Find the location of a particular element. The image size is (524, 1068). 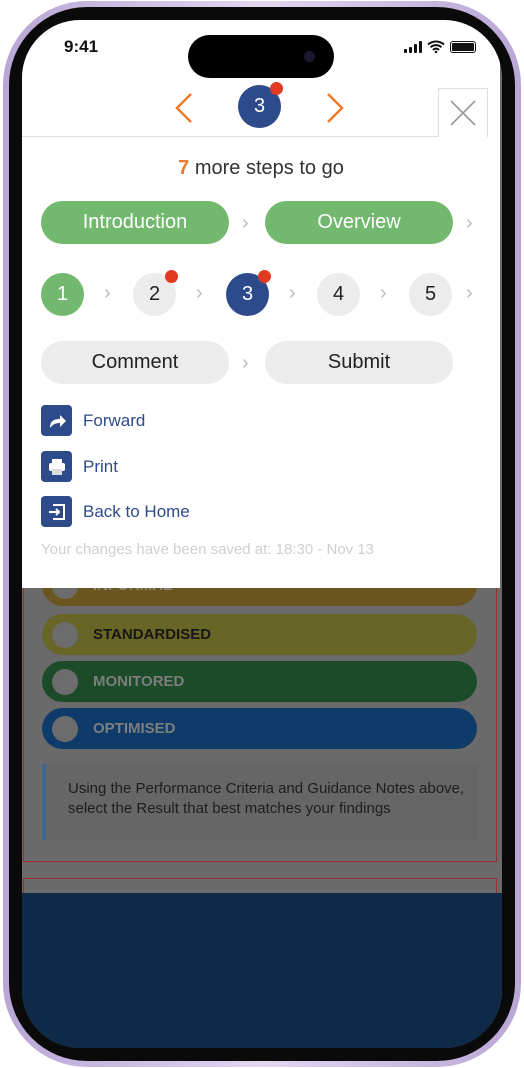

forward-action: Forward is located at coordinates (93, 420).